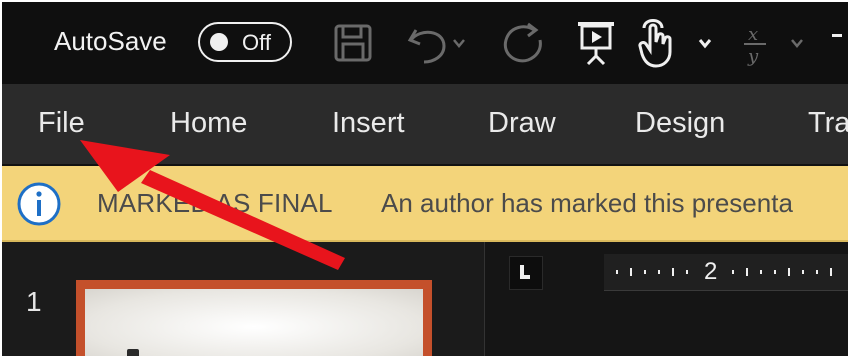 This screenshot has height=358, width=850. I want to click on left-tab-icon, so click(525, 272).